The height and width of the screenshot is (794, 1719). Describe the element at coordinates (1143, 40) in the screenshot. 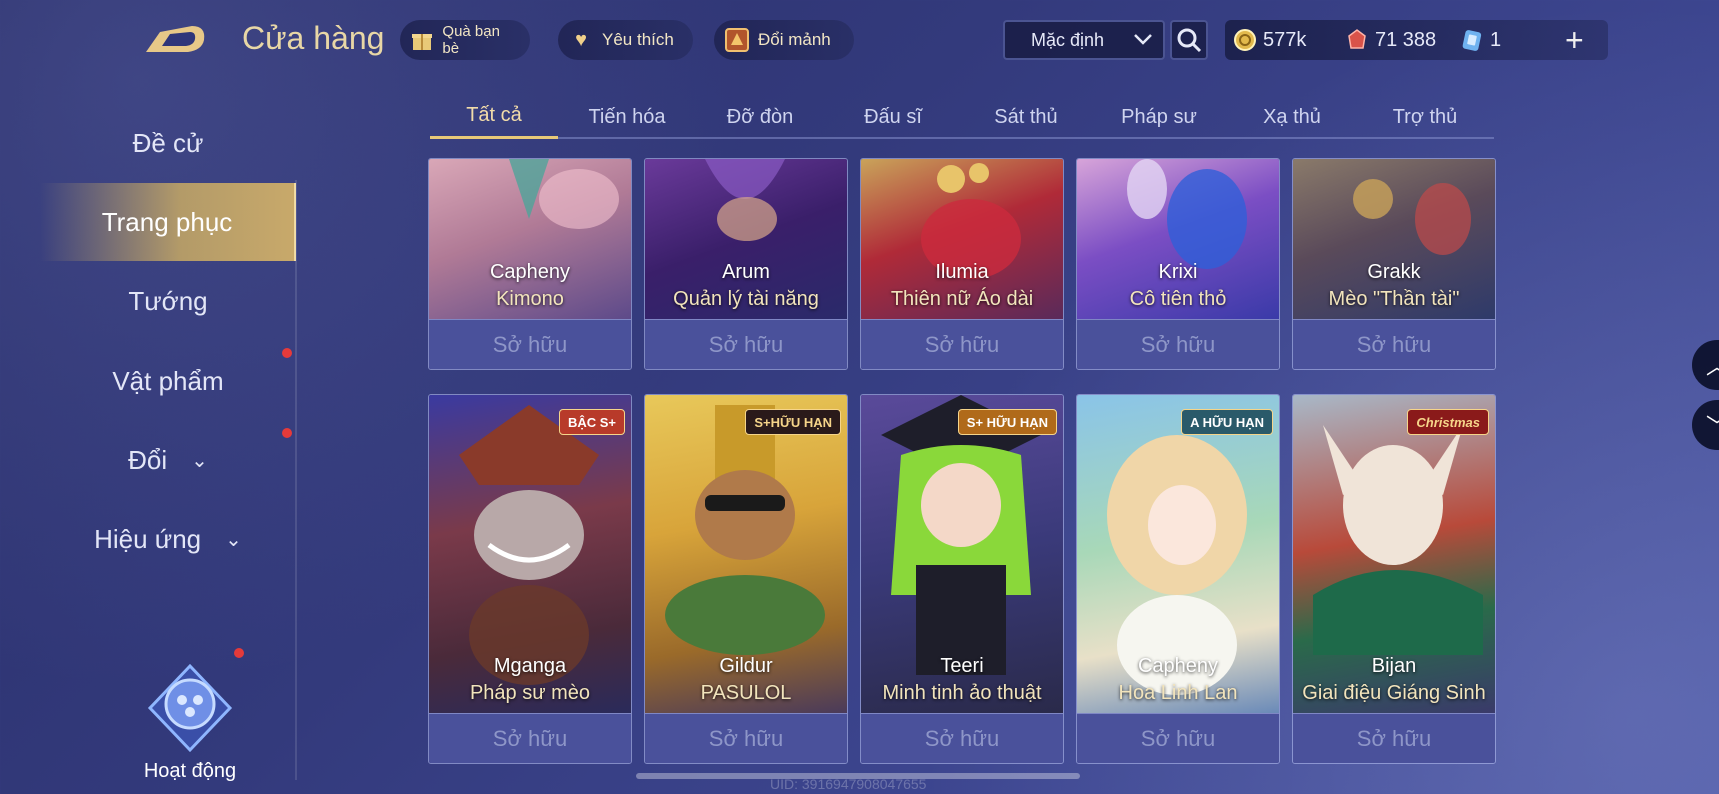

I see `chevron-down-icon` at that location.